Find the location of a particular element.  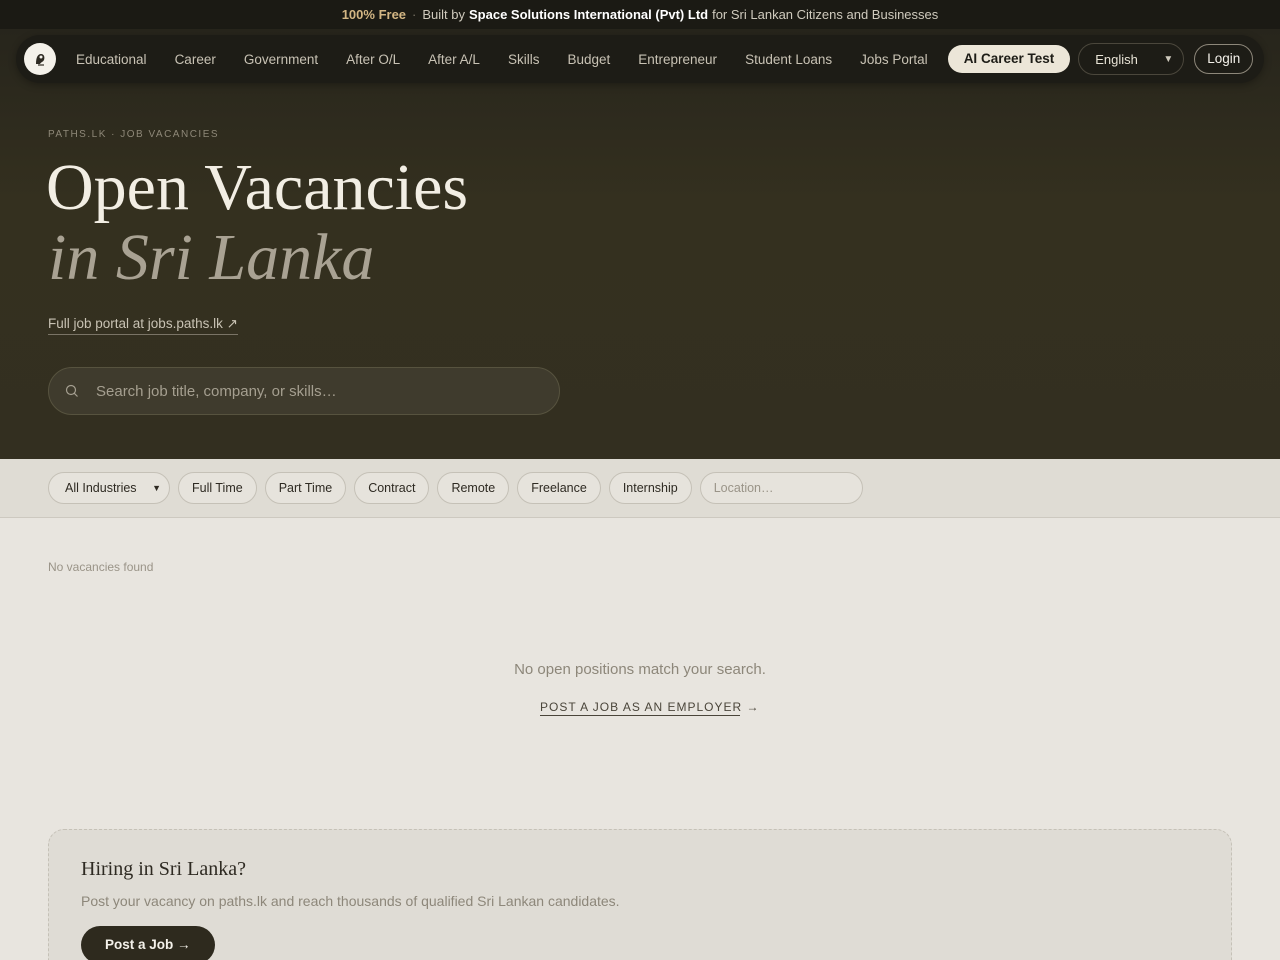

nav-link-after-al: After A/L is located at coordinates (454, 59).